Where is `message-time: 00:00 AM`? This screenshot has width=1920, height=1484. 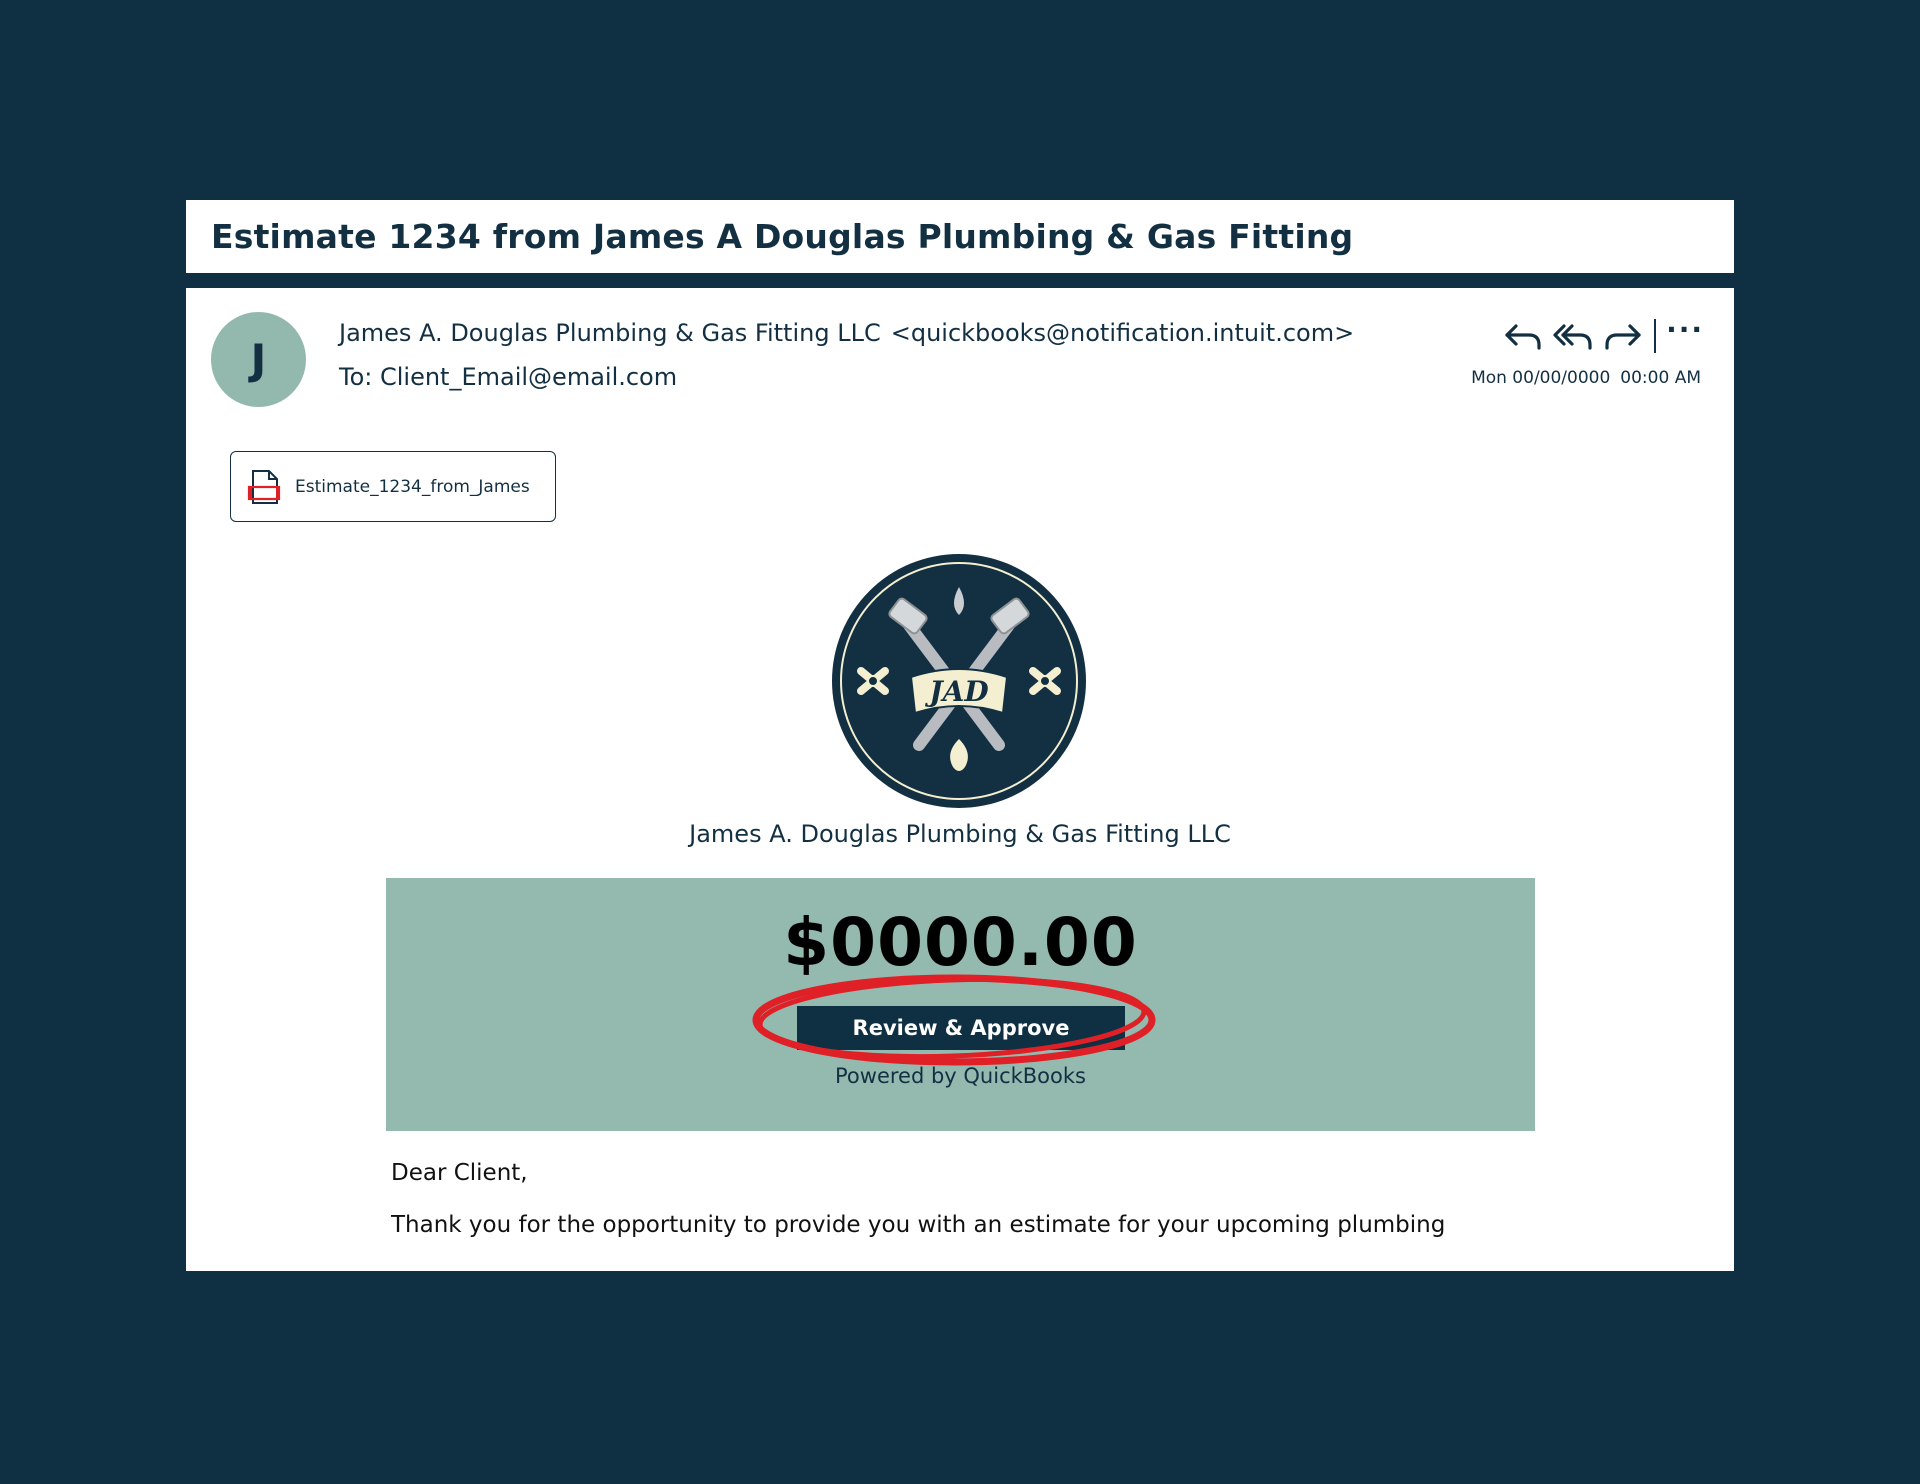 message-time: 00:00 AM is located at coordinates (1660, 378).